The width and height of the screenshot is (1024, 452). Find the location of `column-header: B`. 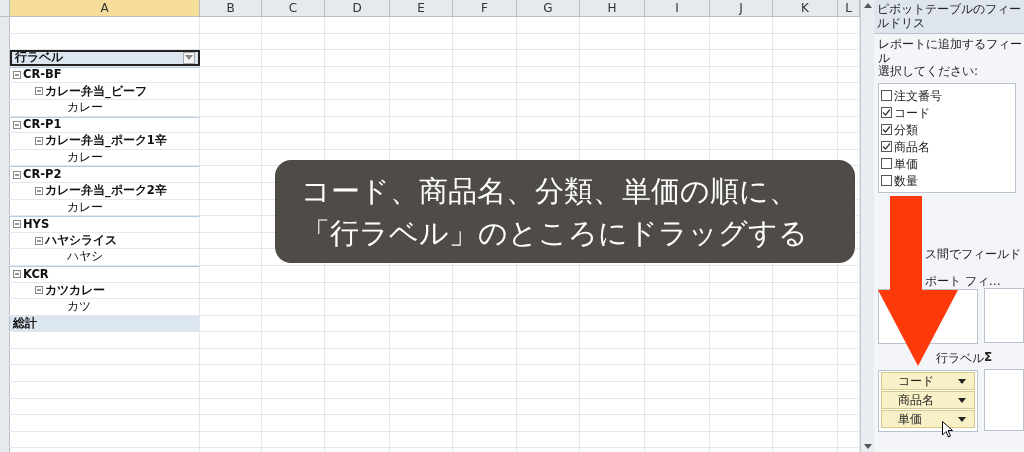

column-header: B is located at coordinates (231, 8).